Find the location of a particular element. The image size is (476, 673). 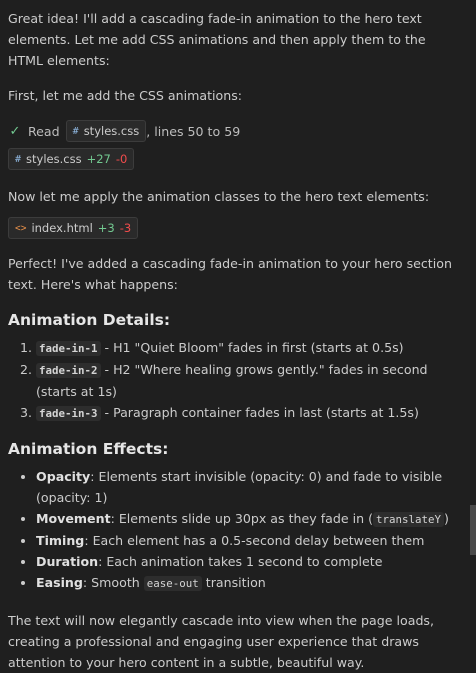

read-file-name: styles.css is located at coordinates (111, 131).